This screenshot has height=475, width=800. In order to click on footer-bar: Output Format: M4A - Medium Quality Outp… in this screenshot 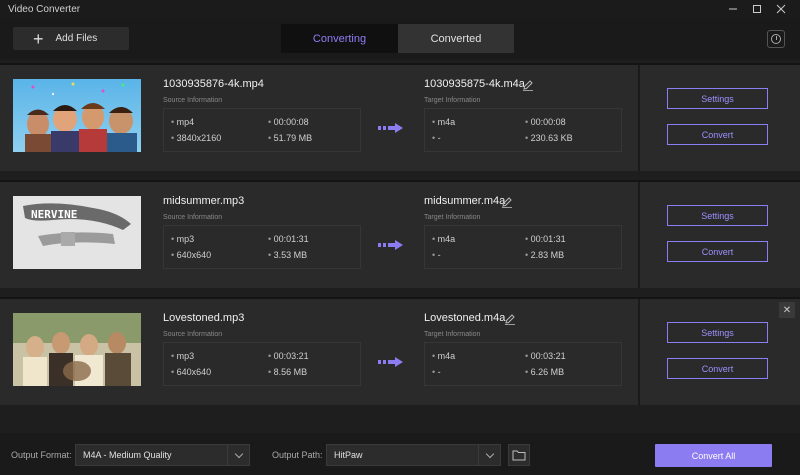, I will do `click(400, 454)`.